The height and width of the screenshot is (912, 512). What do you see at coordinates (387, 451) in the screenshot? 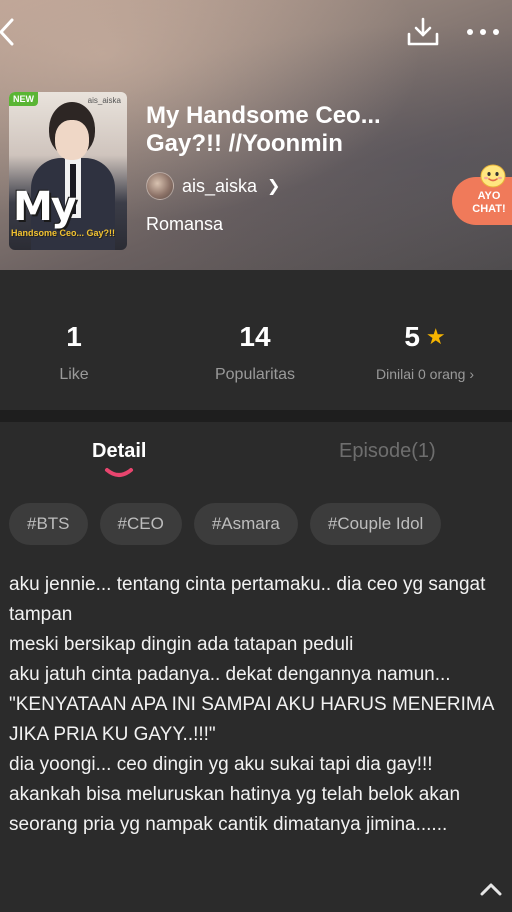
I see `tab-episode: Episode(1)` at bounding box center [387, 451].